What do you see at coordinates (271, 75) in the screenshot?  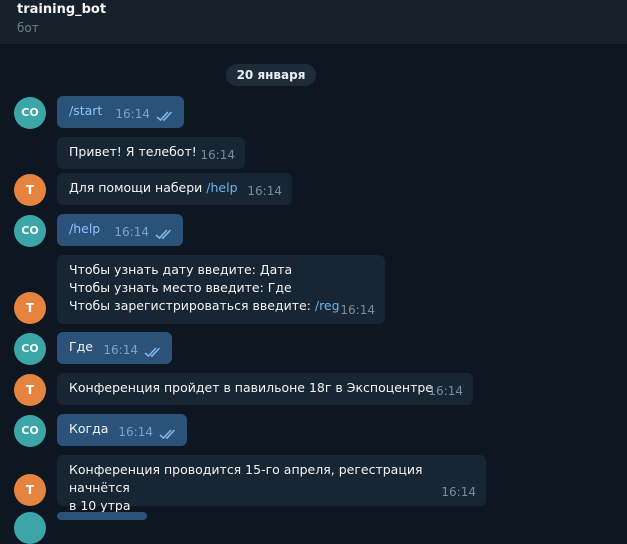 I see `date-separator: 20 января` at bounding box center [271, 75].